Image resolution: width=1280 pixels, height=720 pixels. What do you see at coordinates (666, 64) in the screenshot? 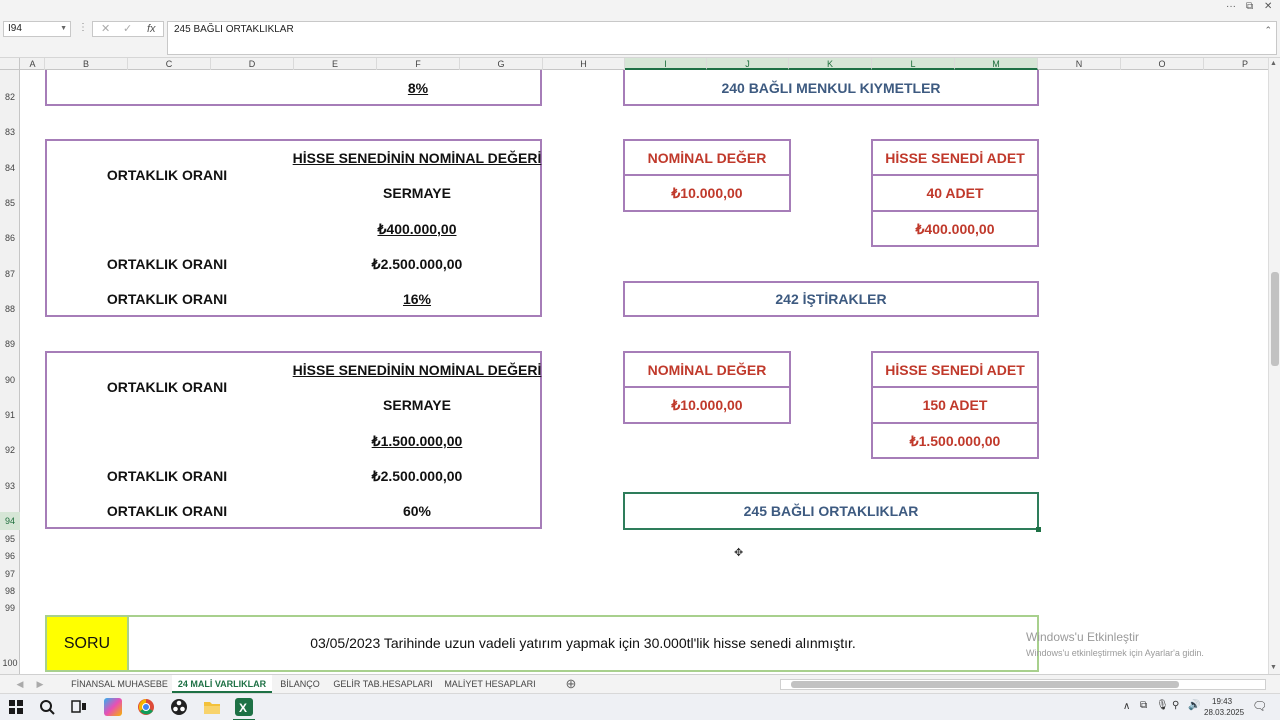
I see `col-header-i: I` at bounding box center [666, 64].